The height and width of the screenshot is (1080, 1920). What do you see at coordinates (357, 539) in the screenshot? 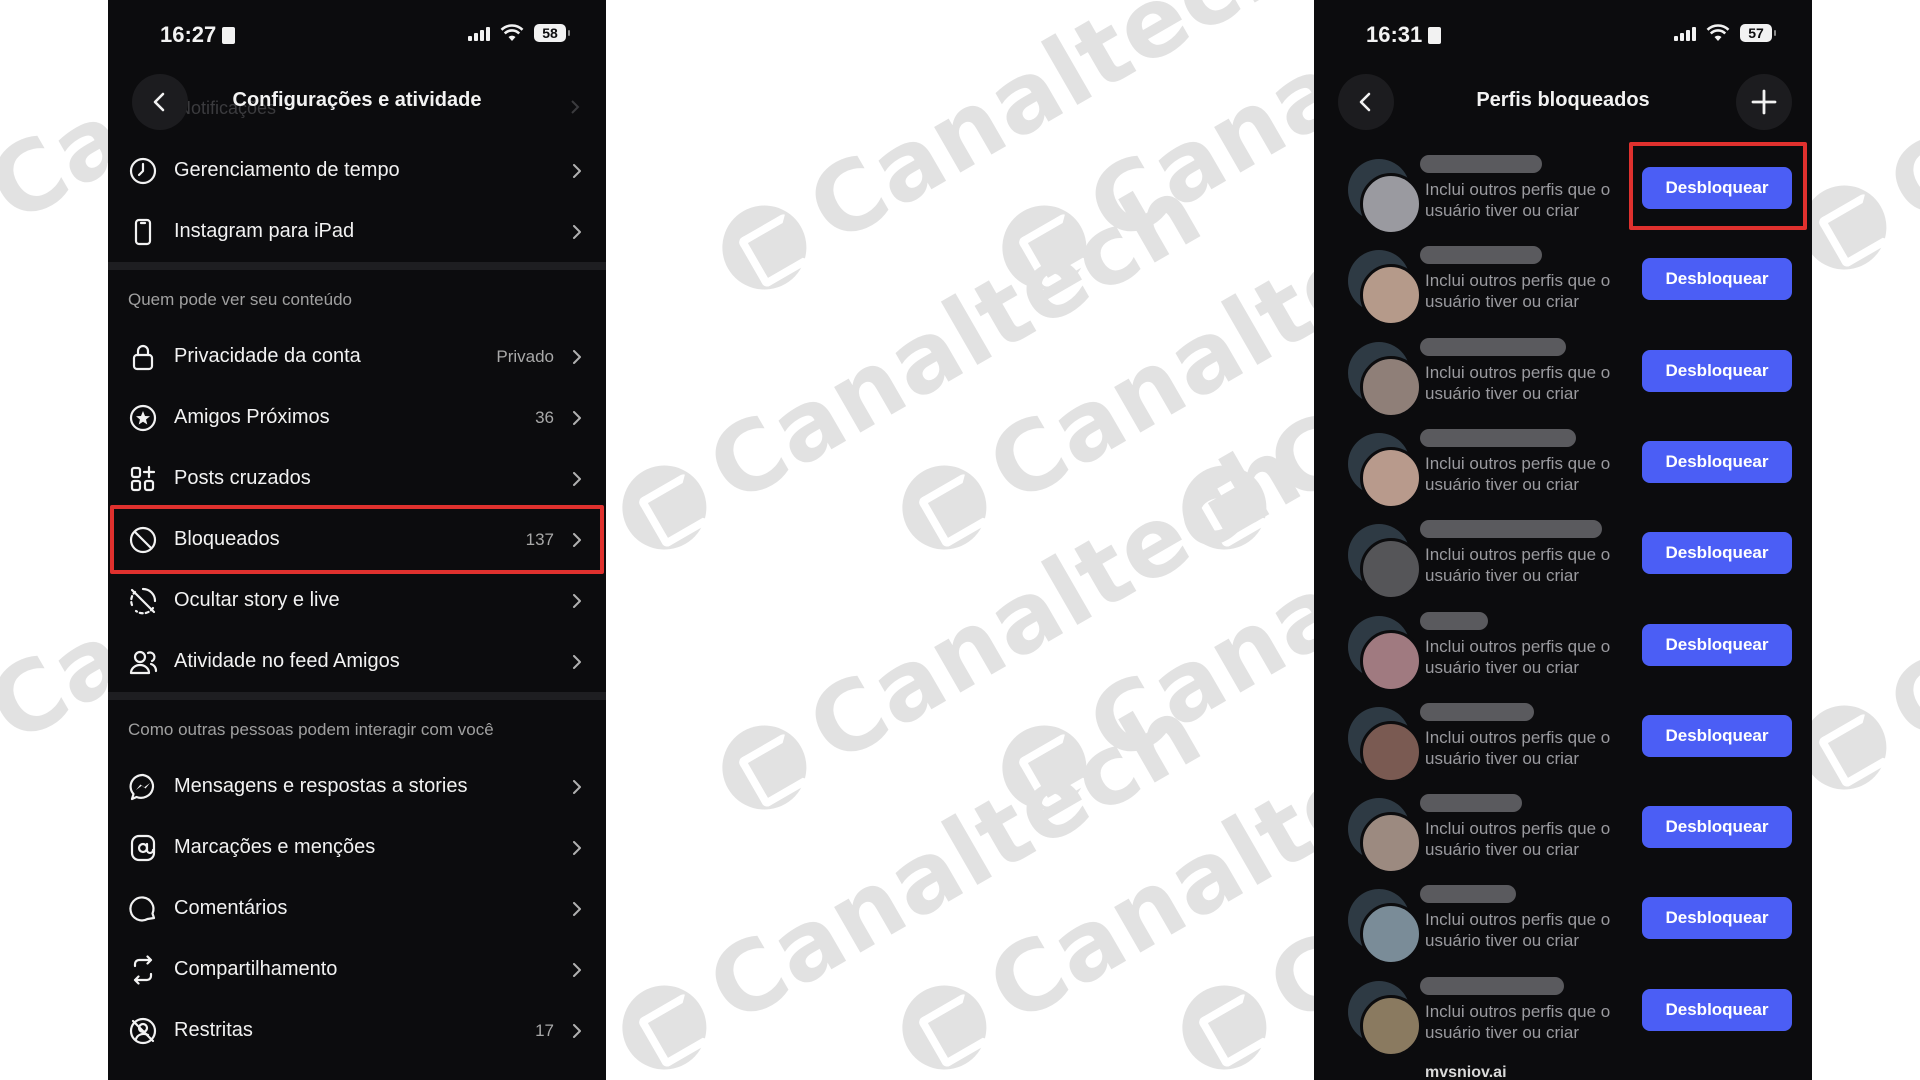
I see `settings-row-bloqueados: Bloqueados 137` at bounding box center [357, 539].